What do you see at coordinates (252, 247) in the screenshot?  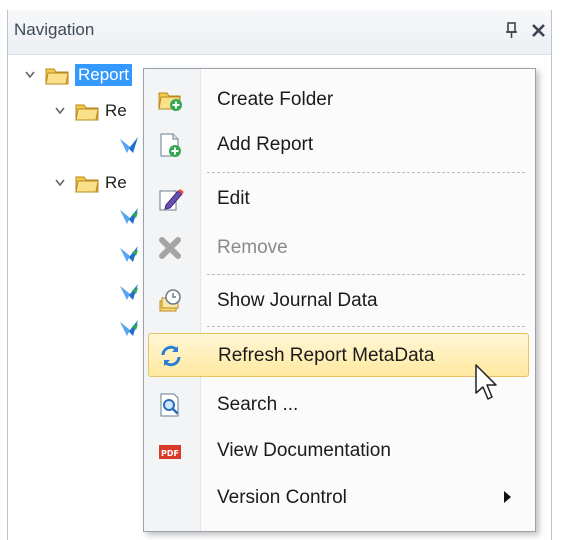 I see `menu-label: Remove` at bounding box center [252, 247].